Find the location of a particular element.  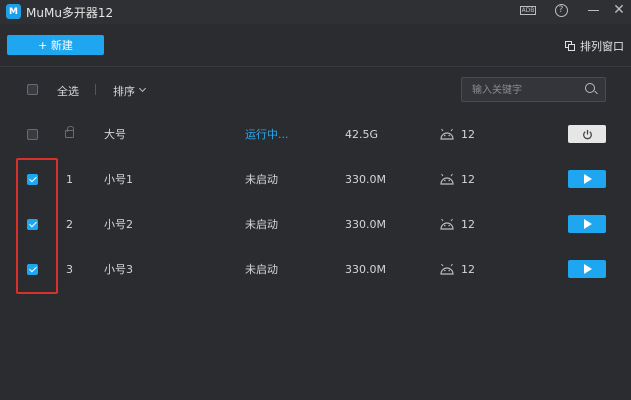

instance-name: 小号2 is located at coordinates (118, 224).